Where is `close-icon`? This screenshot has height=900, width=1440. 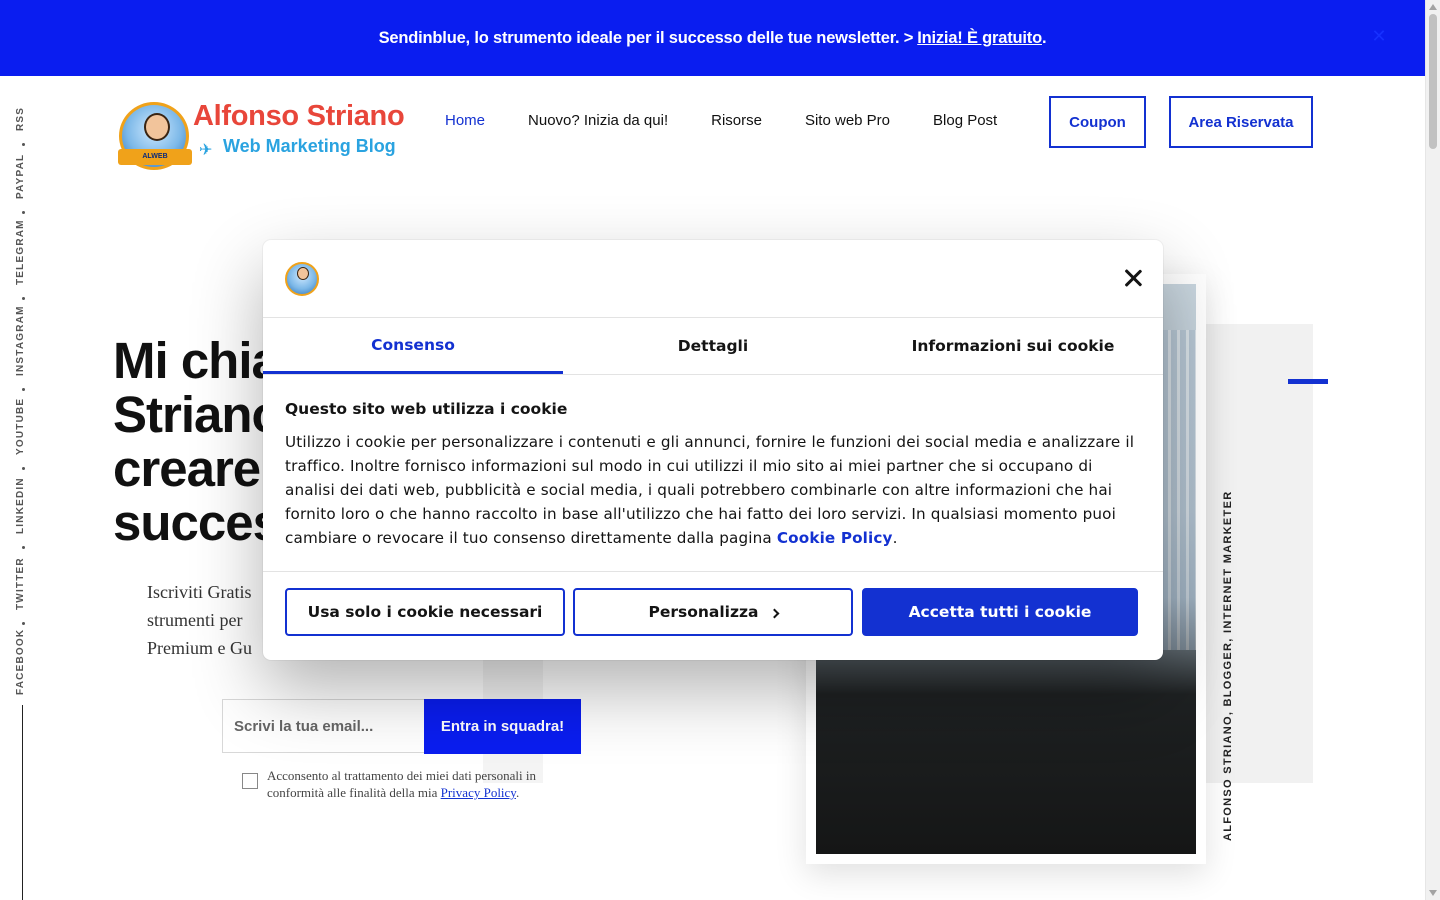
close-icon is located at coordinates (1133, 278).